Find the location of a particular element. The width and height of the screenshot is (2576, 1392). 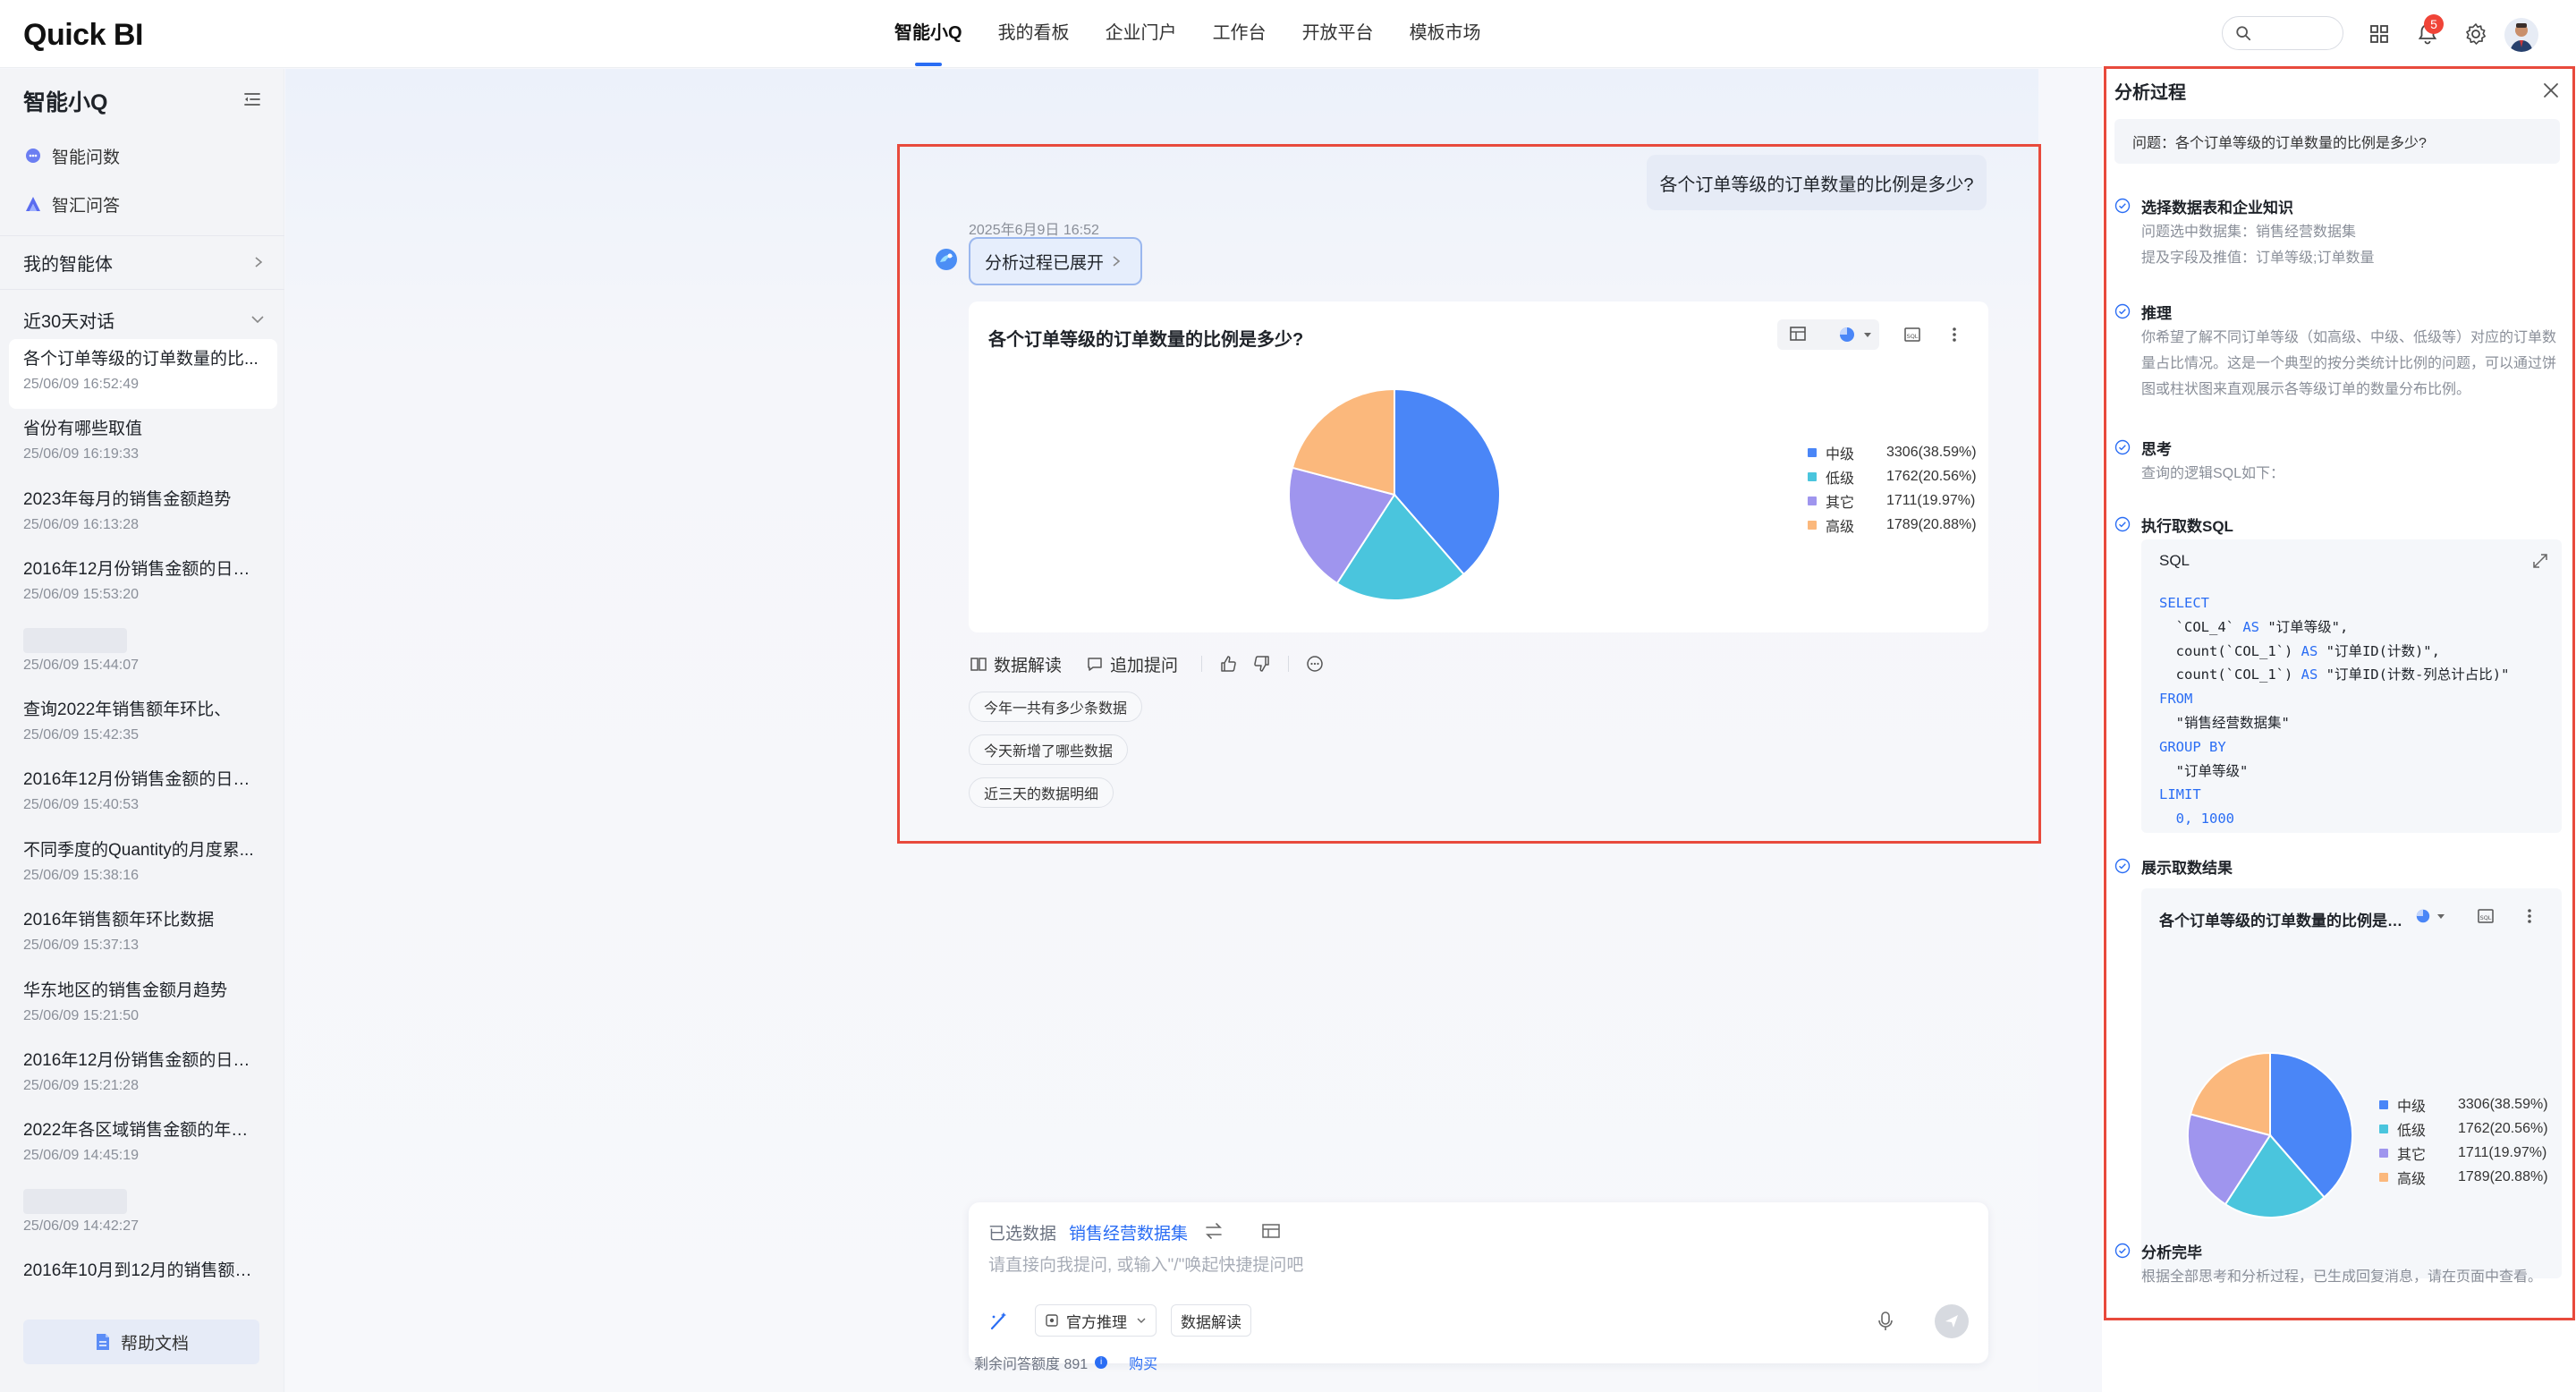

conversation-date: 25/06/09 15:38:16 is located at coordinates (81, 875).